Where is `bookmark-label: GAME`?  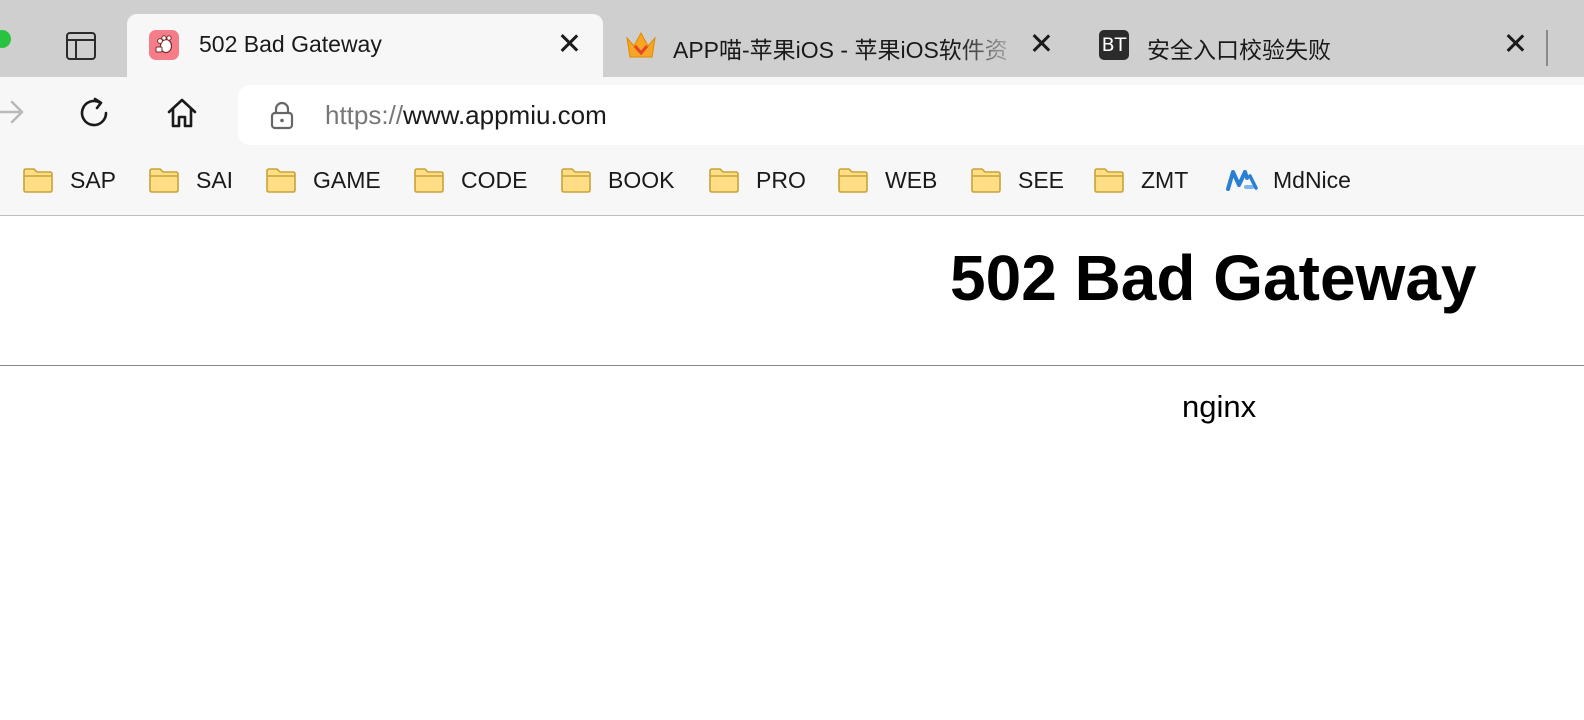
bookmark-label: GAME is located at coordinates (347, 179).